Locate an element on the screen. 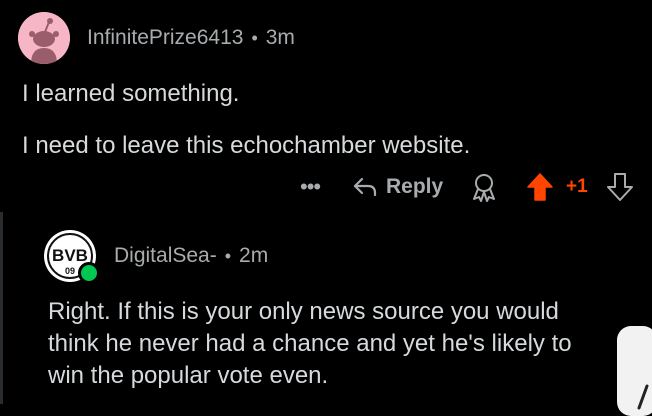  comment-action-bar: ••• Reply +1 is located at coordinates (470, 187).